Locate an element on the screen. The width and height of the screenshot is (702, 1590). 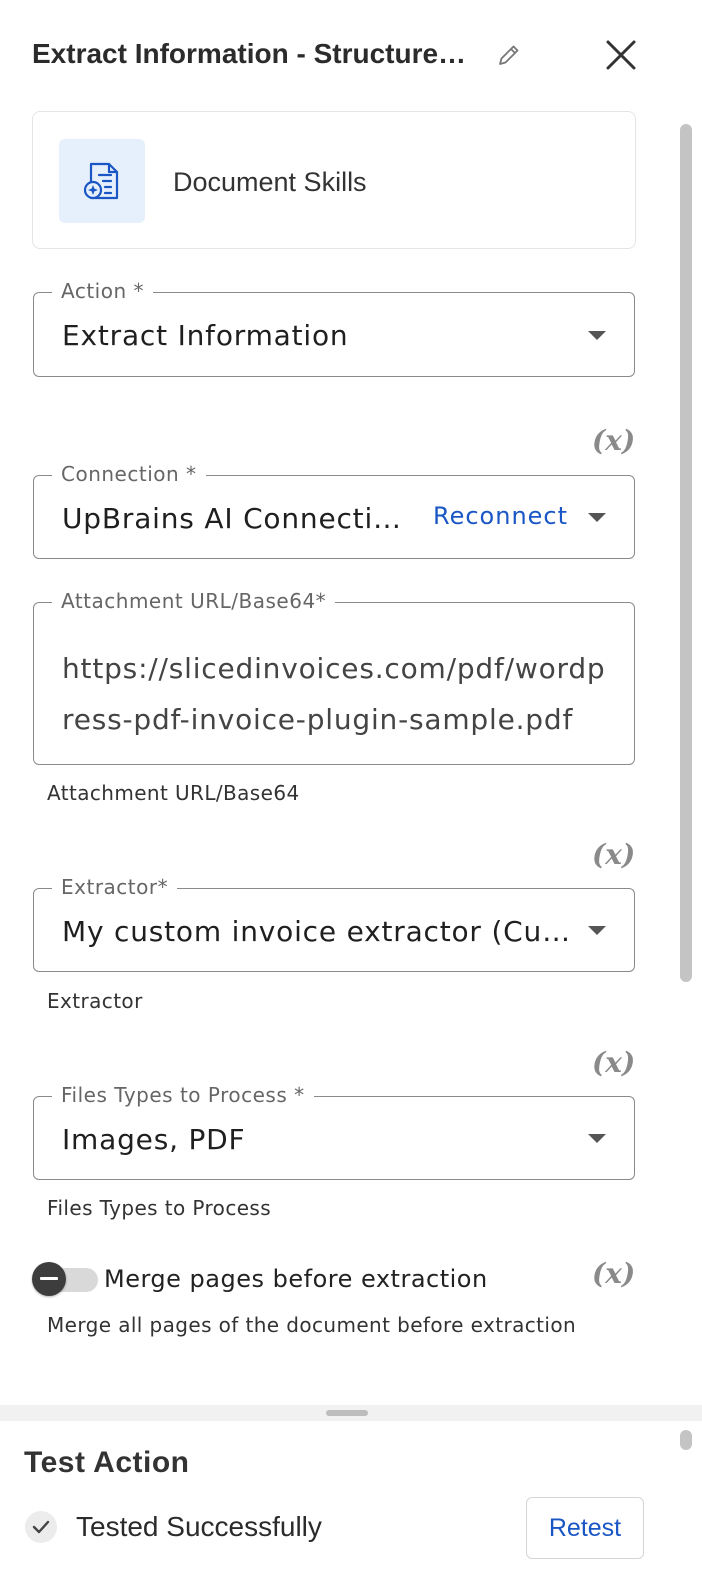
document-skills-icon-box is located at coordinates (102, 181).